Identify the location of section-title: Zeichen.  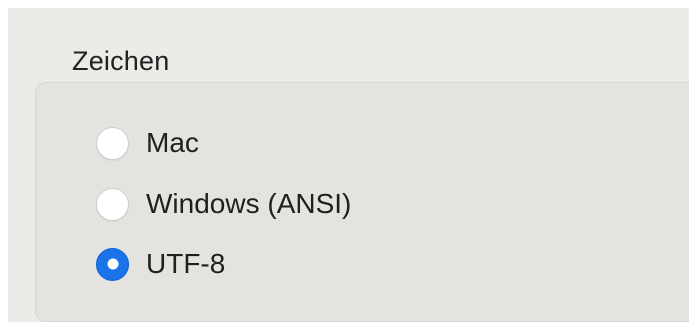
(121, 61).